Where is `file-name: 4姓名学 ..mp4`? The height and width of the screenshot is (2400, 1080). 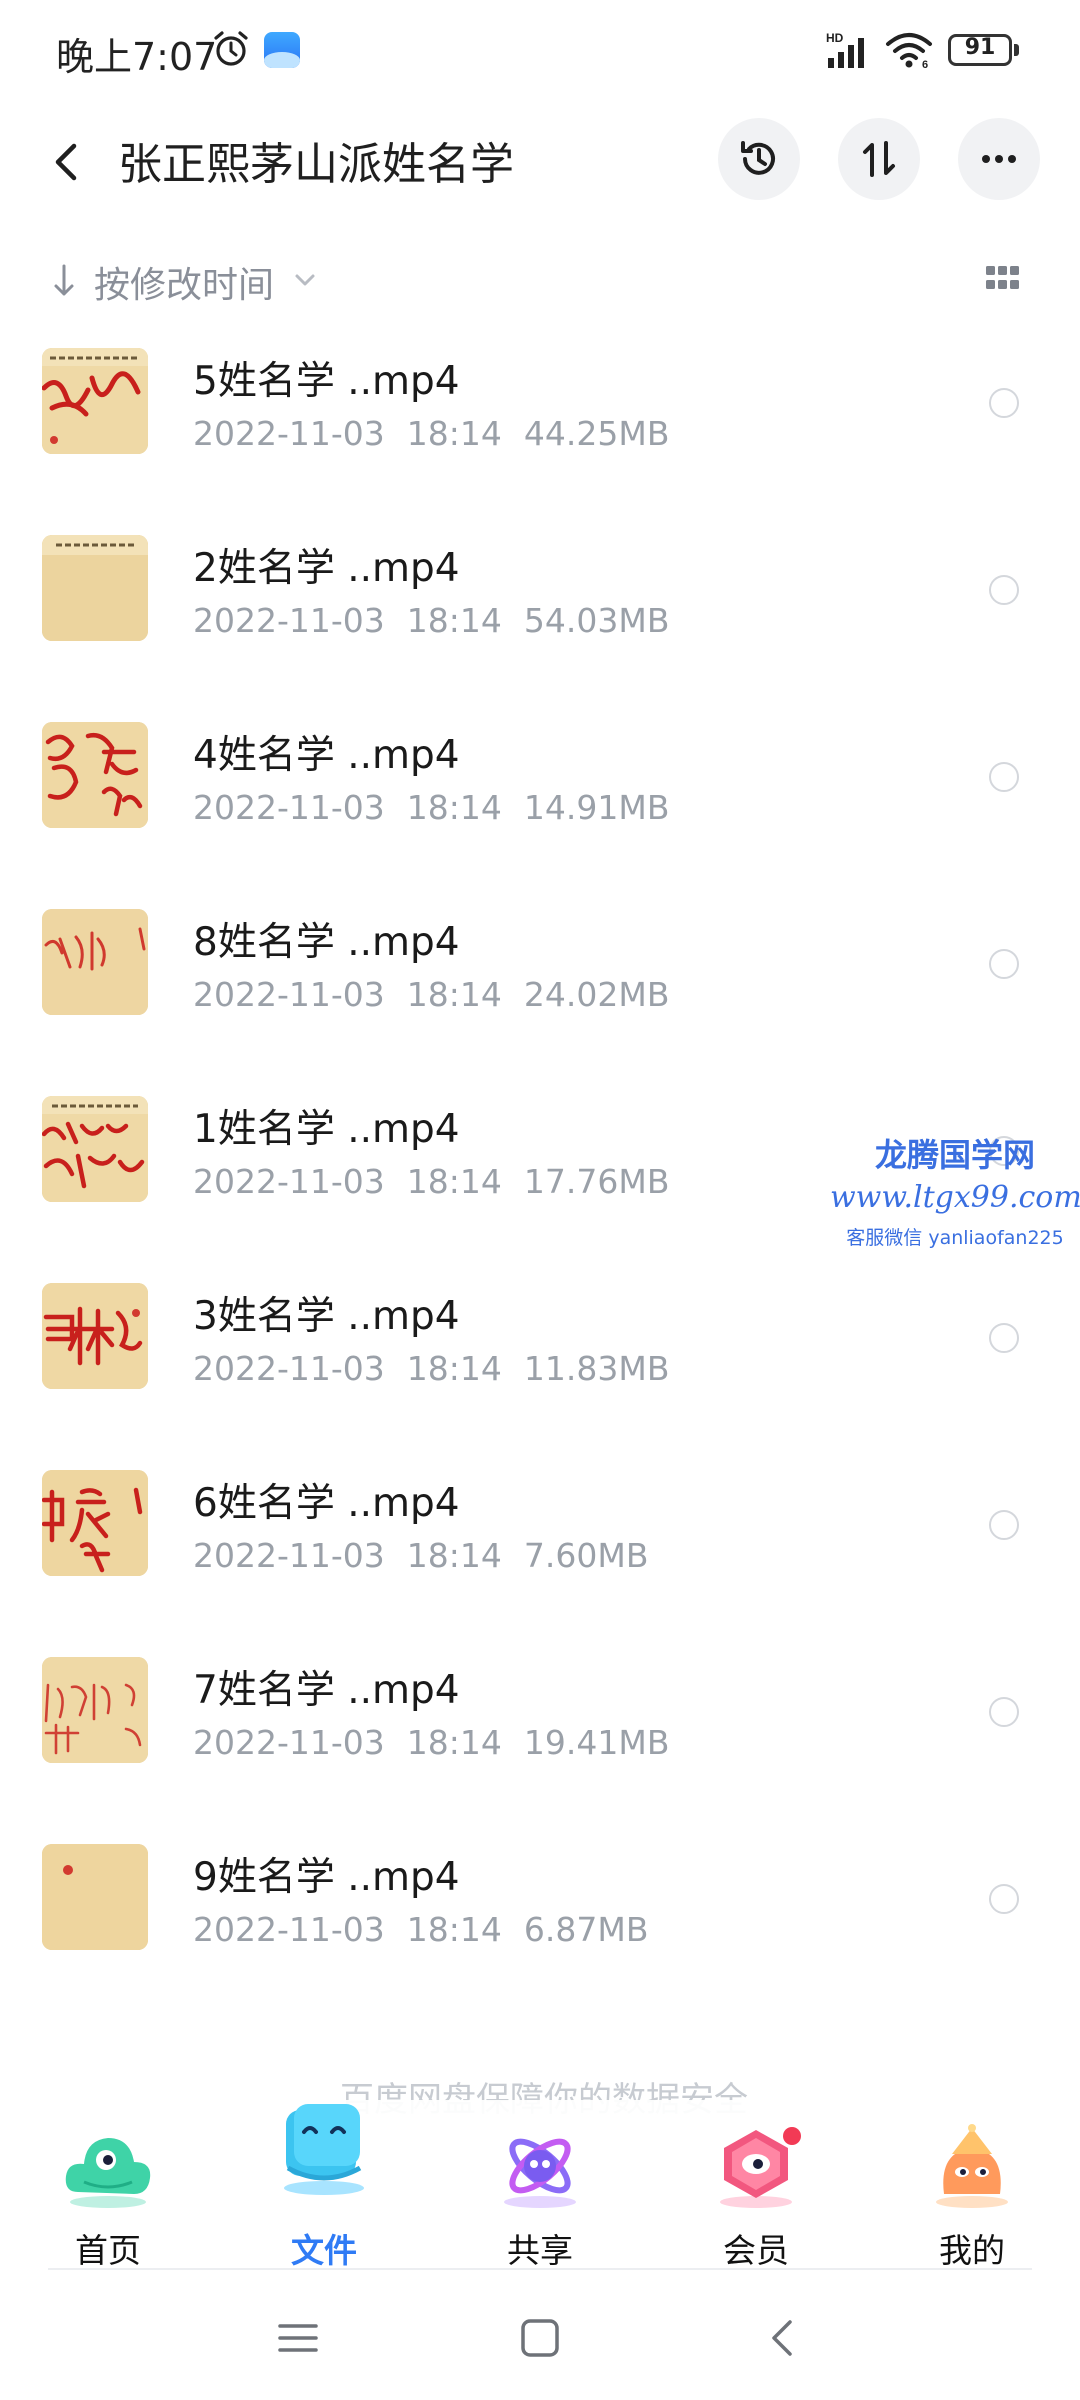
file-name: 4姓名学 ..mp4 is located at coordinates (326, 755).